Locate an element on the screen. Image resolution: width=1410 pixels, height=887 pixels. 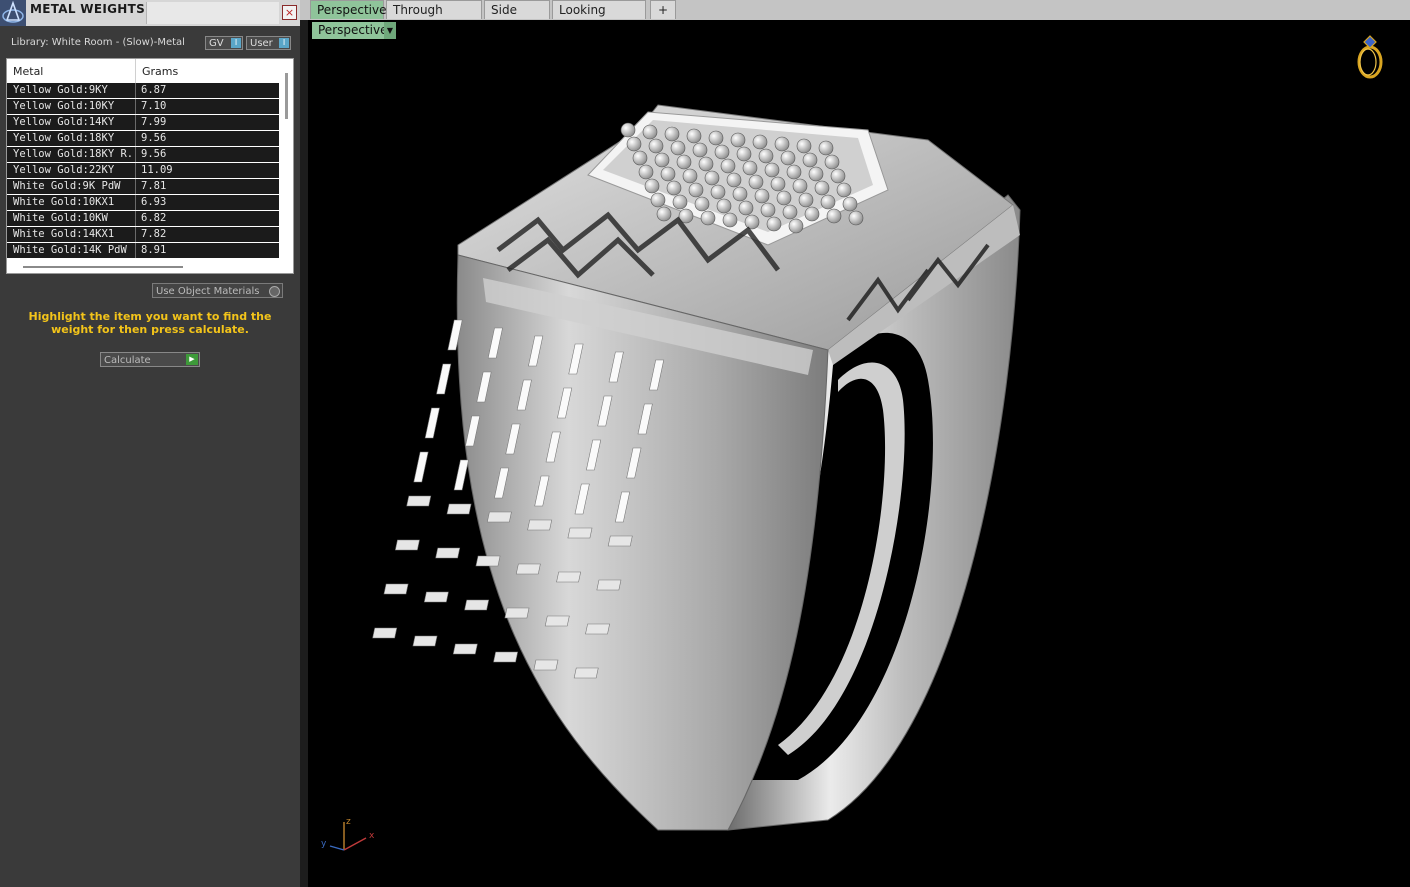
table-row: Yellow Gold:22KY 11.09 is located at coordinates (143, 170).